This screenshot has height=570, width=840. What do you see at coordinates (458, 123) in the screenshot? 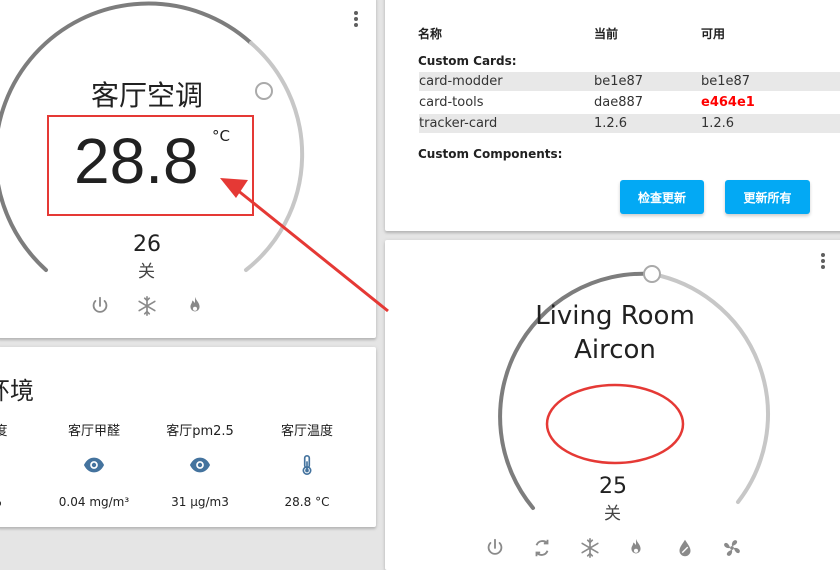
I see `row-name: tracker-card` at bounding box center [458, 123].